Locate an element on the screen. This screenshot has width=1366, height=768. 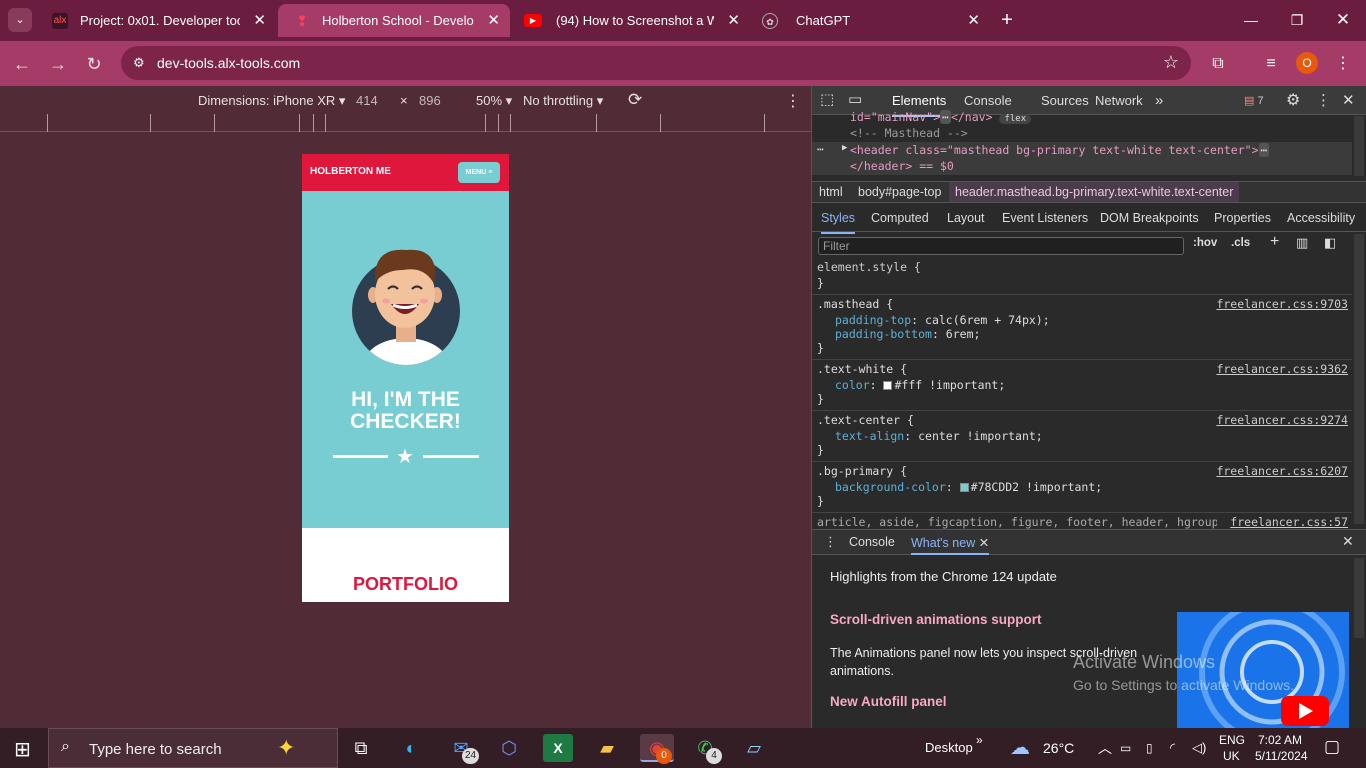
whats-new-heading-2: New Autofill panel is located at coordinates (888, 701).